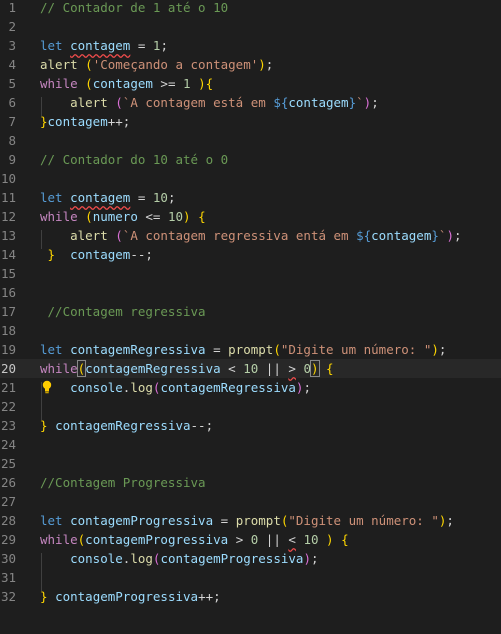 This screenshot has width=501, height=634. Describe the element at coordinates (8, 444) in the screenshot. I see `line-number: 24` at that location.